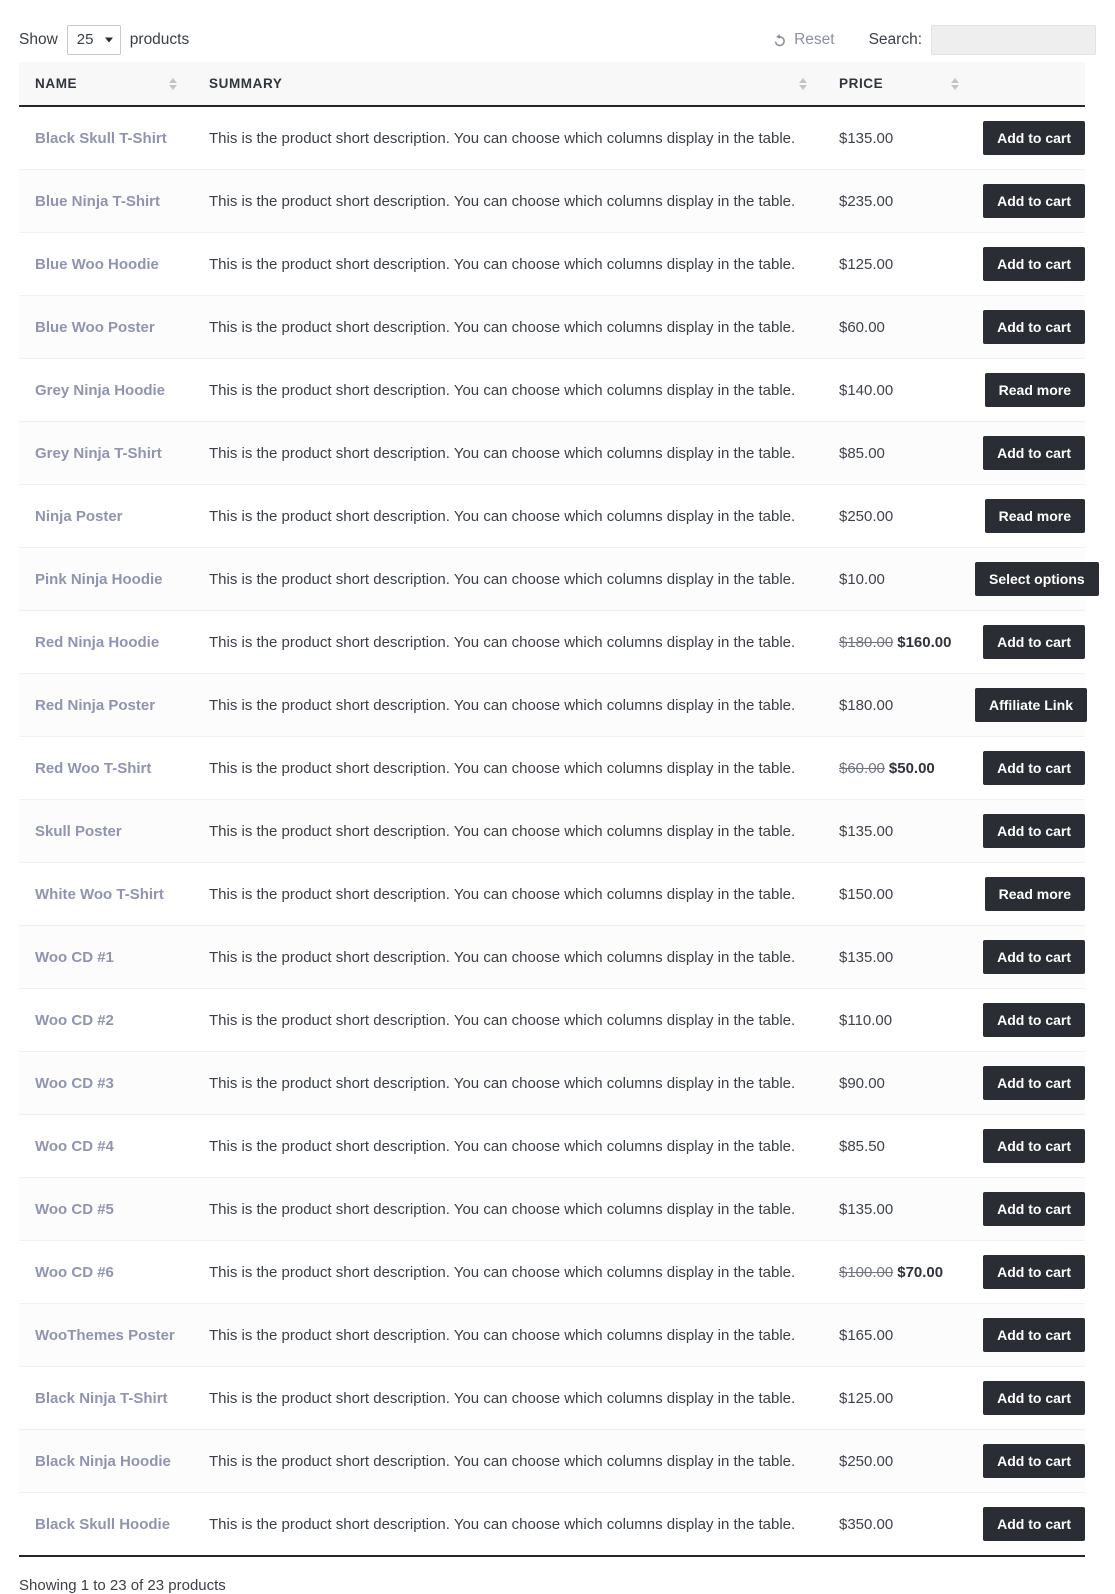 The height and width of the screenshot is (1594, 1115). Describe the element at coordinates (98, 453) in the screenshot. I see `product-name-link: Grey Ninja T-Shirt` at that location.